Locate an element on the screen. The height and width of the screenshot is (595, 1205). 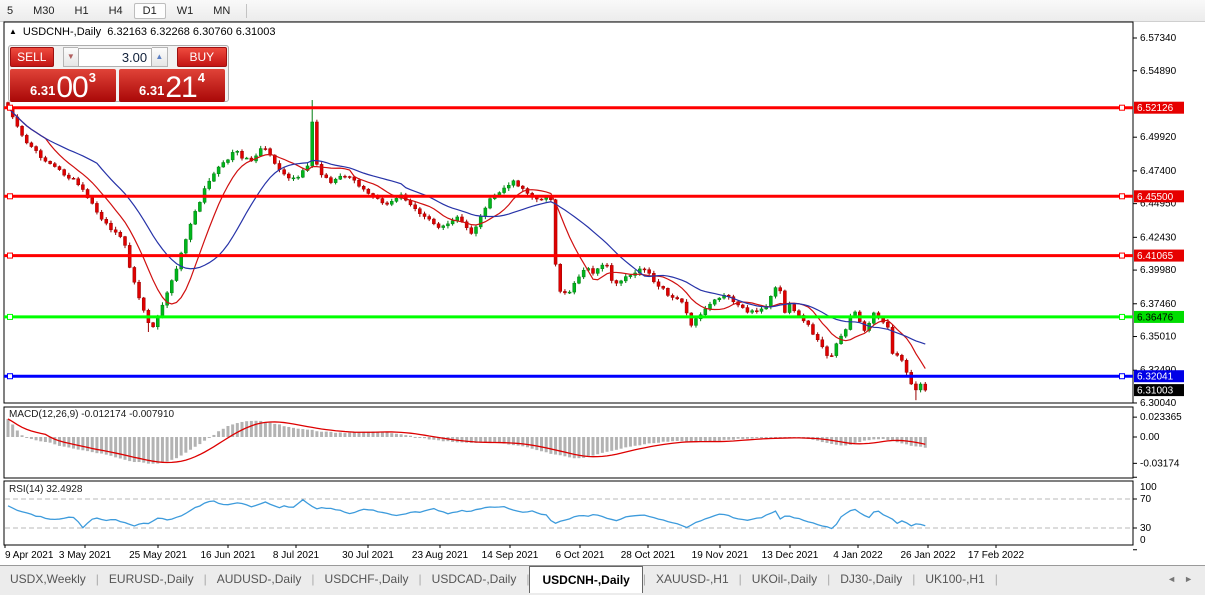
svg-text: 6.45500 is located at coordinates (1155, 197).